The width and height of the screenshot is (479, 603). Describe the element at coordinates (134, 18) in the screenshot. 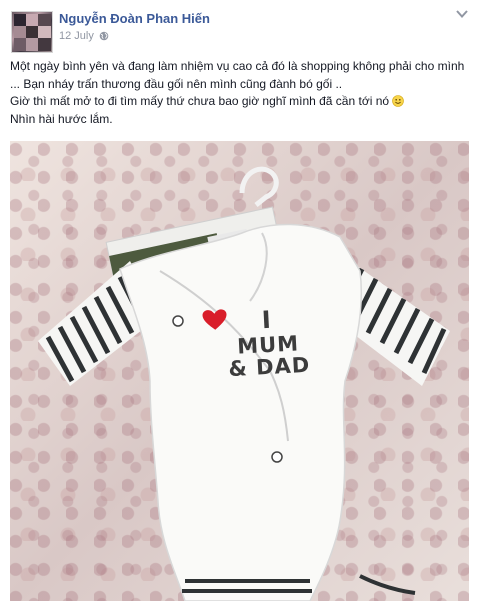

I see `author-name-link: Nguyễn Đoàn Phan Hiến` at that location.